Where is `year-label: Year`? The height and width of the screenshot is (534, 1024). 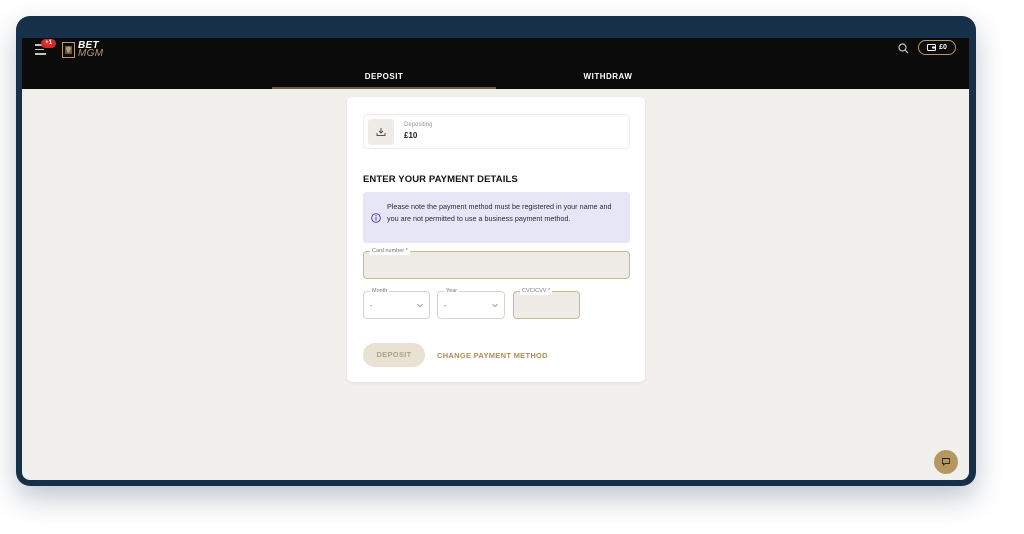
year-label: Year is located at coordinates (452, 291).